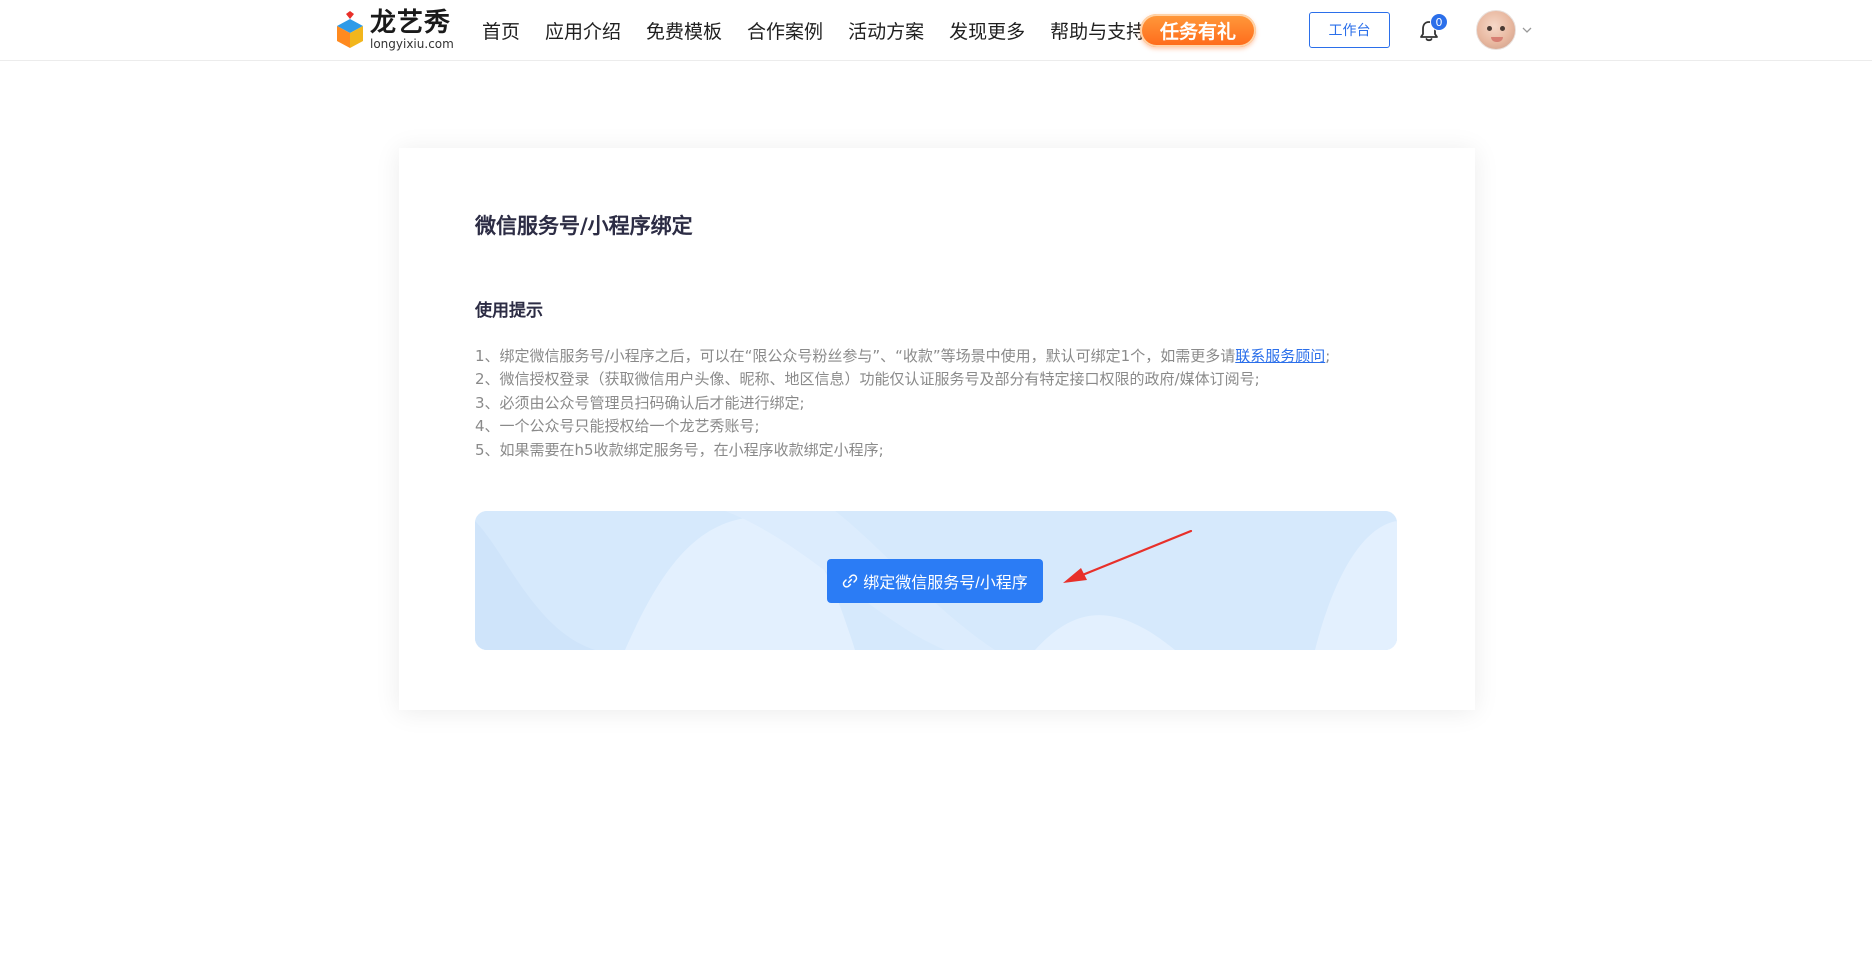 This screenshot has width=1872, height=974. I want to click on red-arrow-annotation, so click(1128, 556).